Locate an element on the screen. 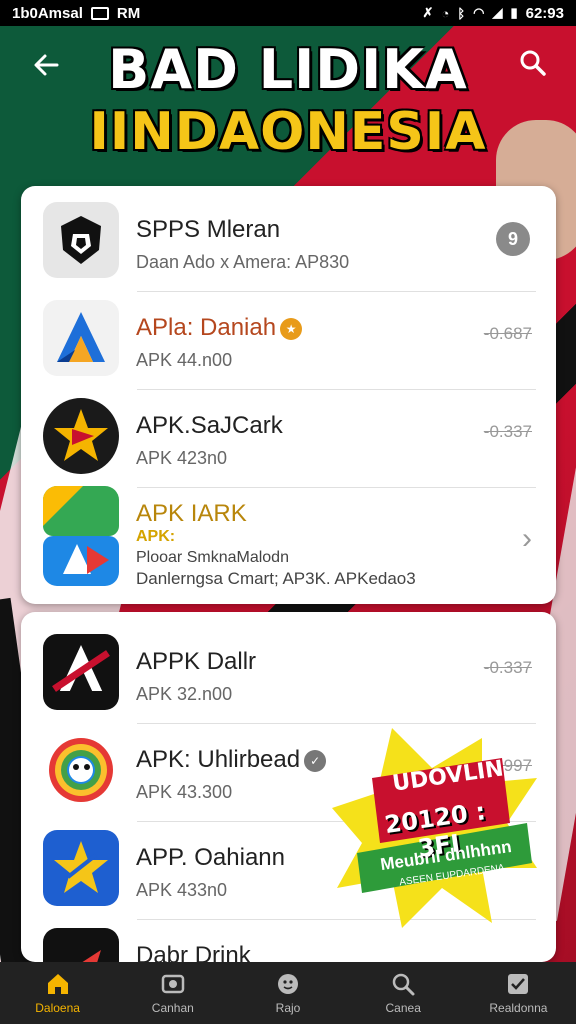 The width and height of the screenshot is (576, 1024). star-play-icon is located at coordinates (81, 436).